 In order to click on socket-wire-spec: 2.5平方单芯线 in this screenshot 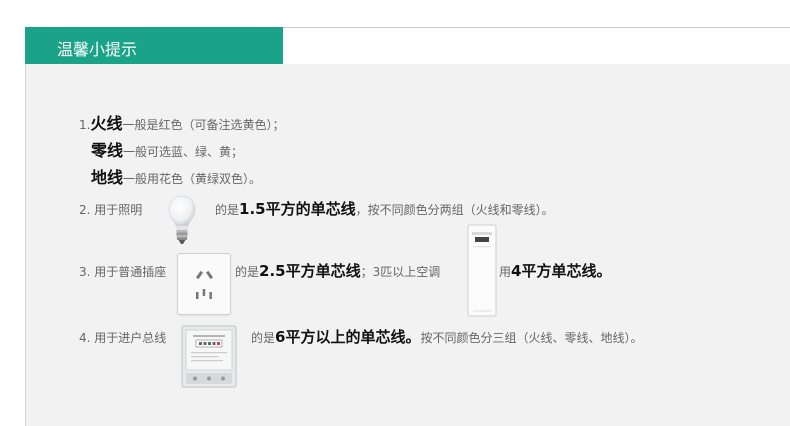, I will do `click(310, 271)`.